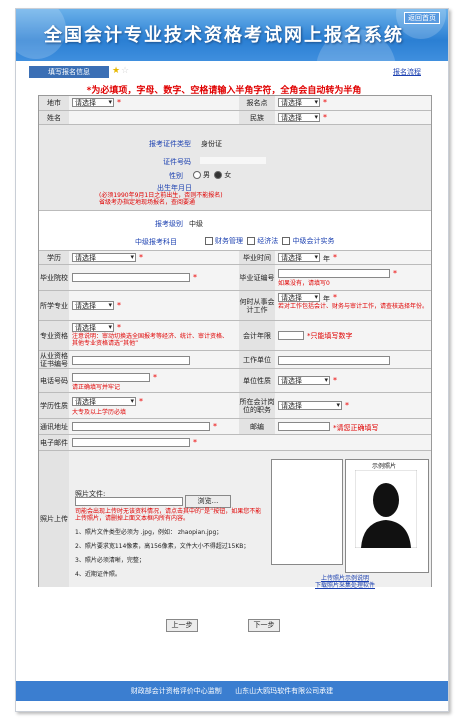  Describe the element at coordinates (257, 258) in the screenshot. I see `grad-time-label: 毕业时间` at that location.